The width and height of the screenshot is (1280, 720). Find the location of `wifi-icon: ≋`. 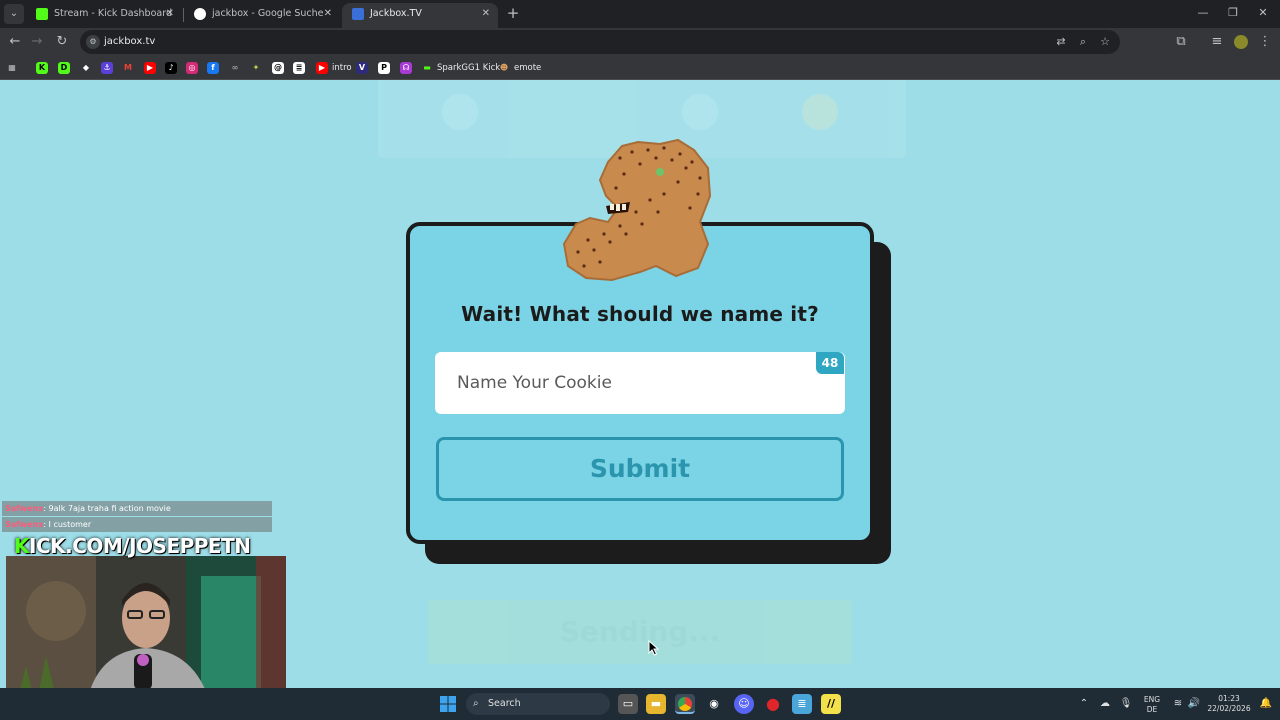

wifi-icon: ≋ is located at coordinates (1178, 704).